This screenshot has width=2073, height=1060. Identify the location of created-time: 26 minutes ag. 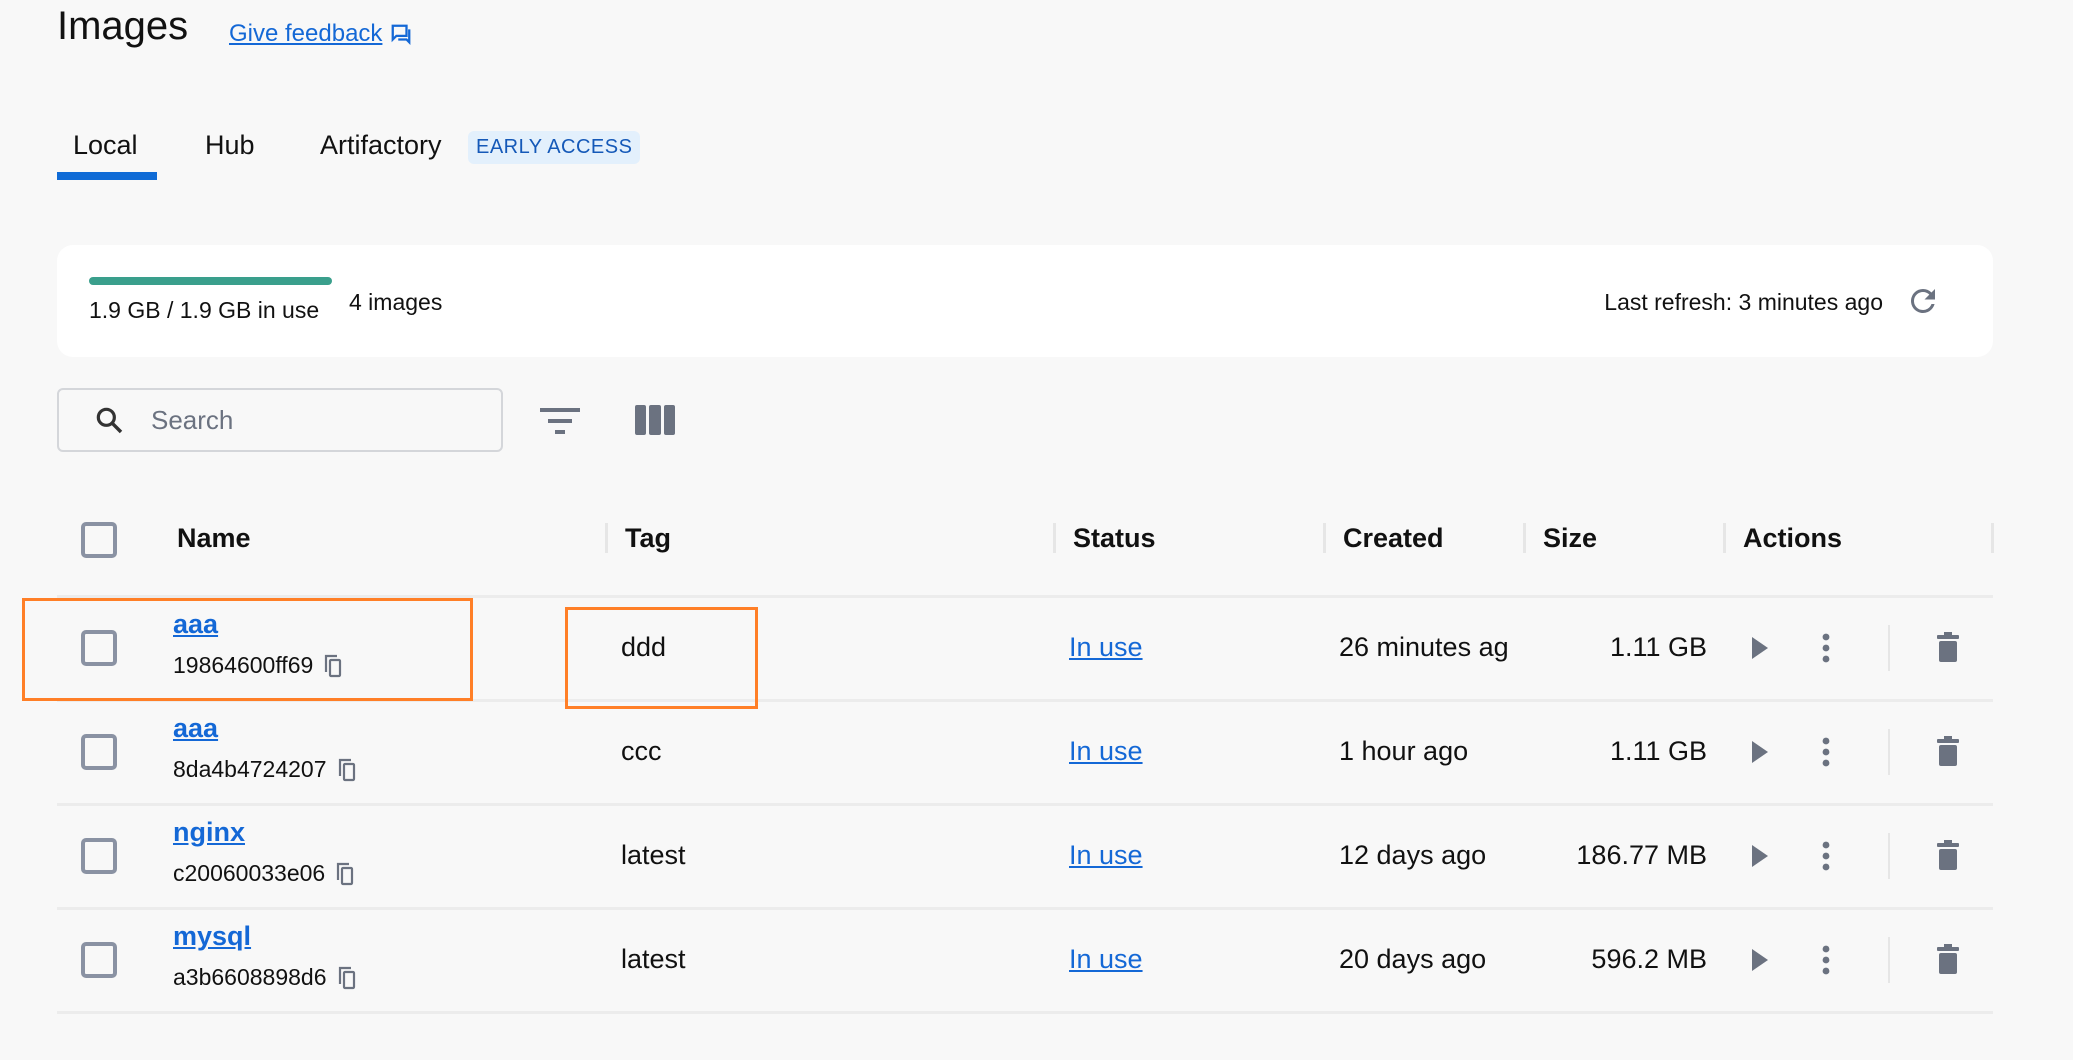
(1424, 647).